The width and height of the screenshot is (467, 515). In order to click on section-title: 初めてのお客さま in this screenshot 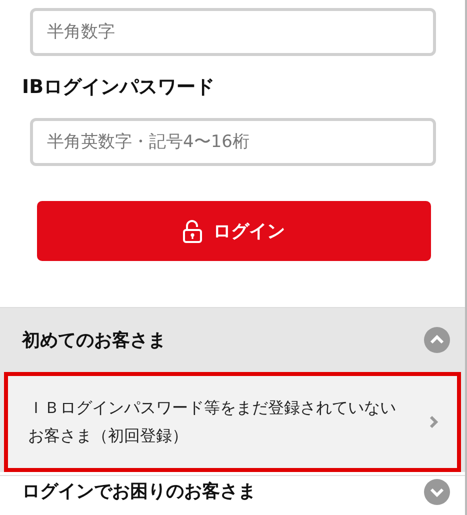, I will do `click(94, 340)`.